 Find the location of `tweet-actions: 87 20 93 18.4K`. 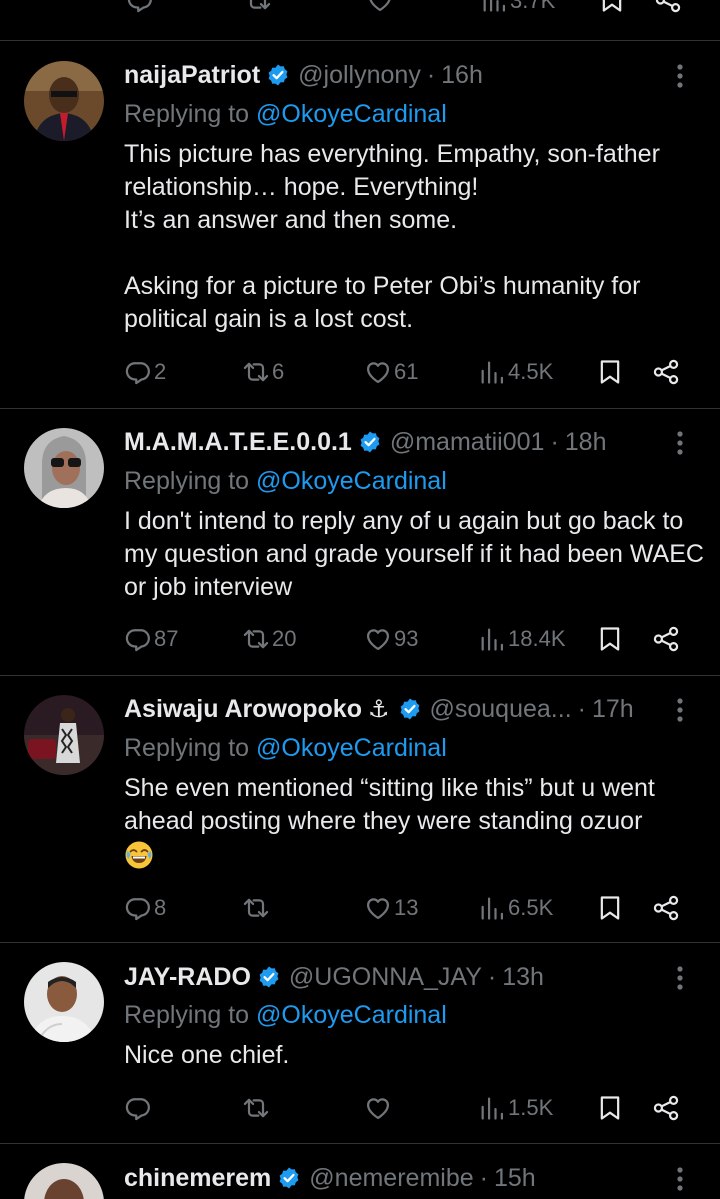

tweet-actions: 87 20 93 18.4K is located at coordinates (409, 639).